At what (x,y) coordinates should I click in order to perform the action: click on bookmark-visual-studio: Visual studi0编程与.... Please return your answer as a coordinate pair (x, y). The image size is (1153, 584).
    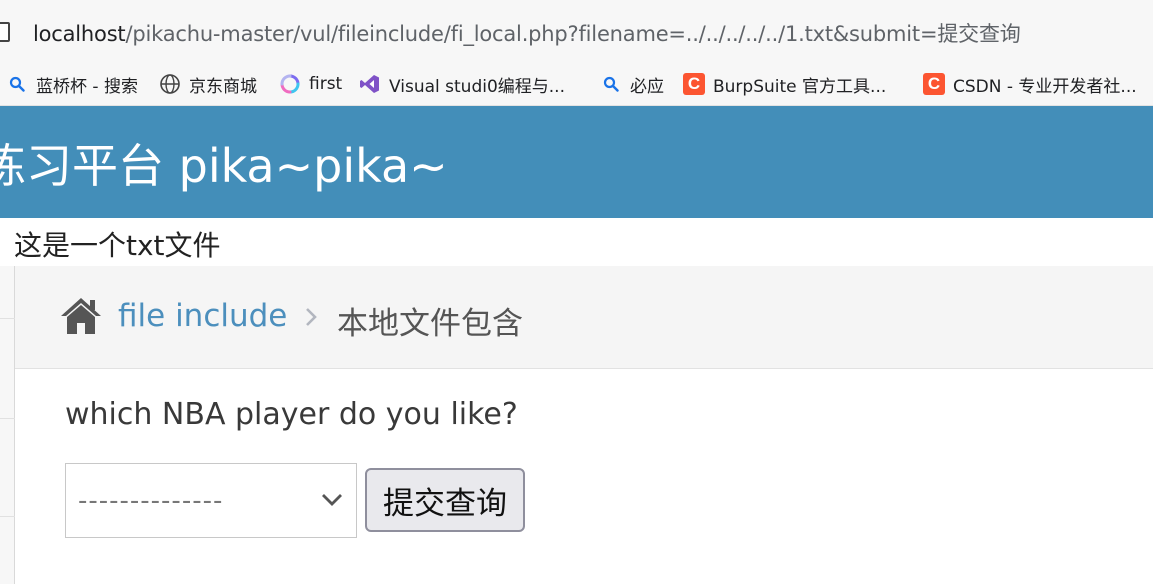
    Looking at the image, I should click on (462, 84).